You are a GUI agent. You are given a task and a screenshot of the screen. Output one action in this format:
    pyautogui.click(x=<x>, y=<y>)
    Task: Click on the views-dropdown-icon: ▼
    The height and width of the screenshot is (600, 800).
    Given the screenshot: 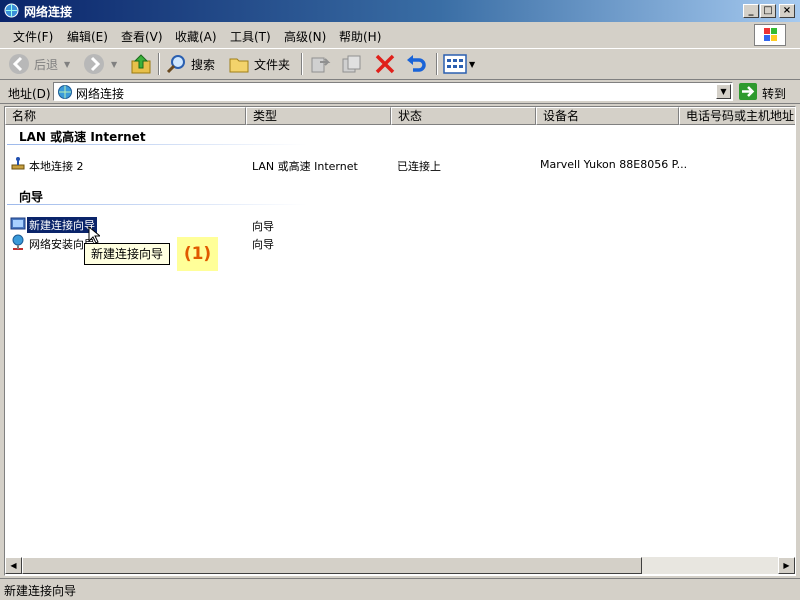 What is the action you would take?
    pyautogui.click(x=472, y=64)
    